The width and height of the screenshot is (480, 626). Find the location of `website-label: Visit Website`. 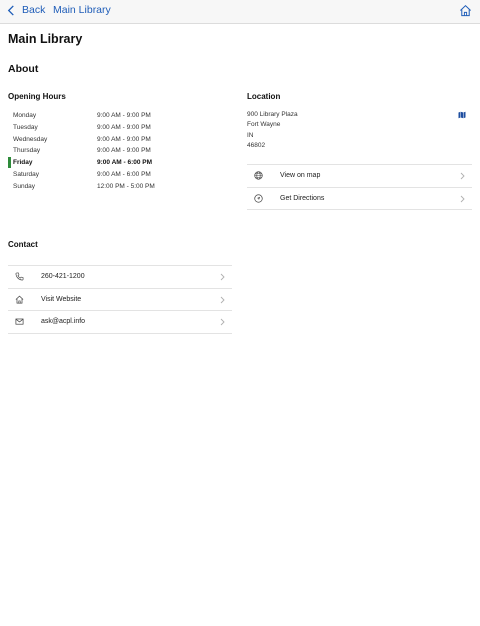

website-label: Visit Website is located at coordinates (61, 299).